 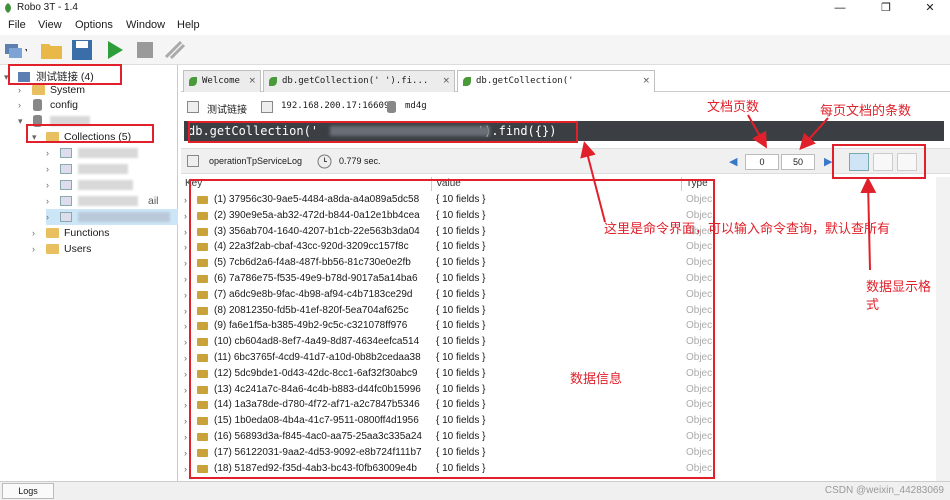 What do you see at coordinates (47, 7) in the screenshot?
I see `window-title: Robo 3T - 1.4` at bounding box center [47, 7].